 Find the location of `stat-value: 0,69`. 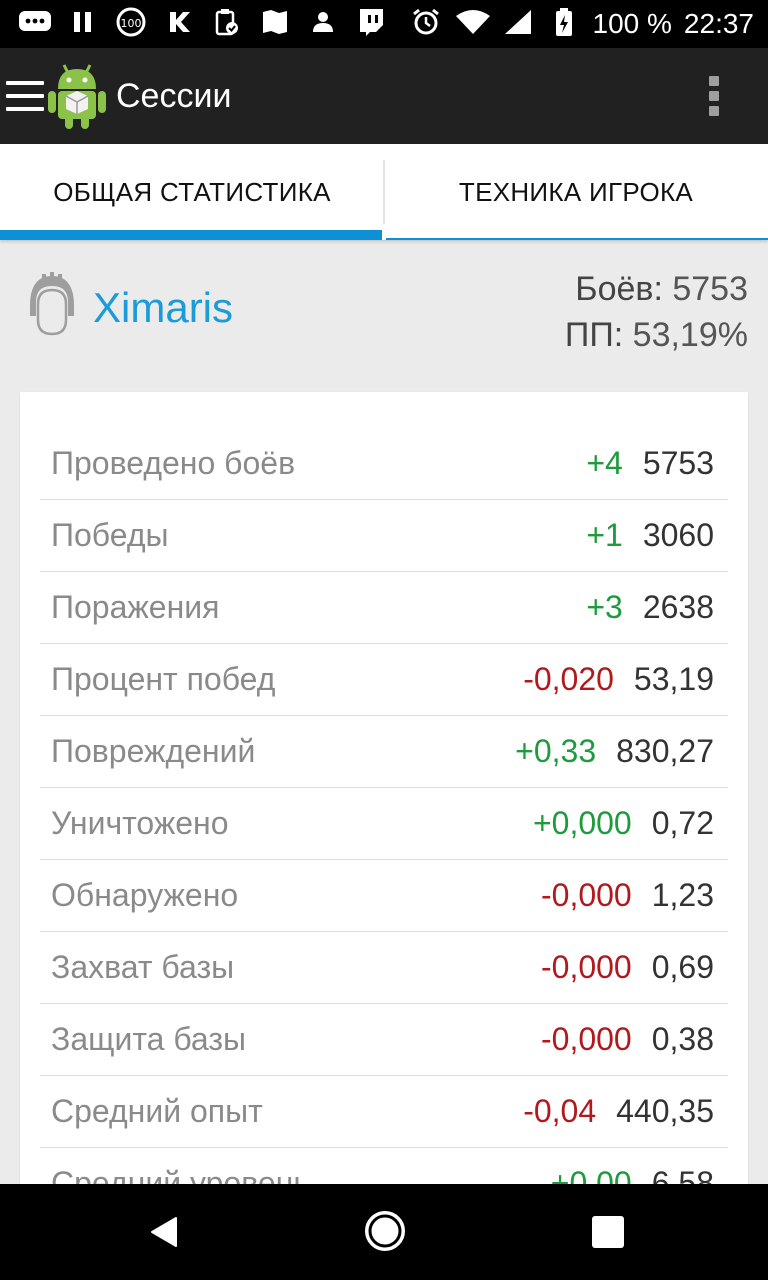

stat-value: 0,69 is located at coordinates (682, 967).